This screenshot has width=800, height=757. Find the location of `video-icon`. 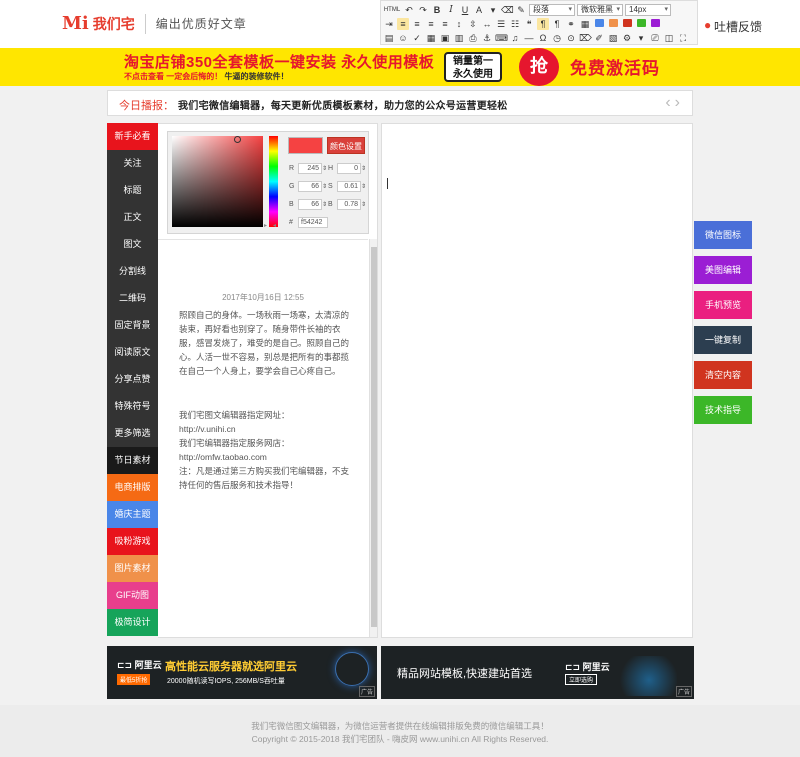

video-icon is located at coordinates (627, 24).